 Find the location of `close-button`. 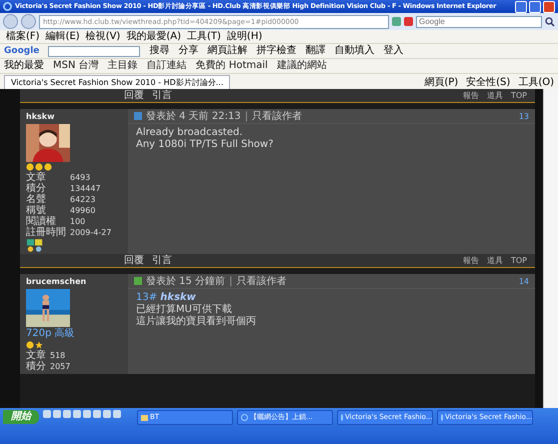

close-button is located at coordinates (549, 6).